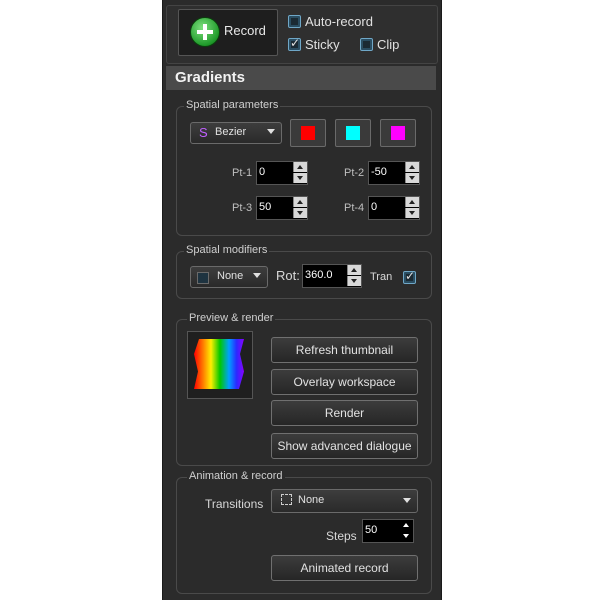 Image resolution: width=600 pixels, height=600 pixels. Describe the element at coordinates (203, 132) in the screenshot. I see `bezier-icon: S` at that location.